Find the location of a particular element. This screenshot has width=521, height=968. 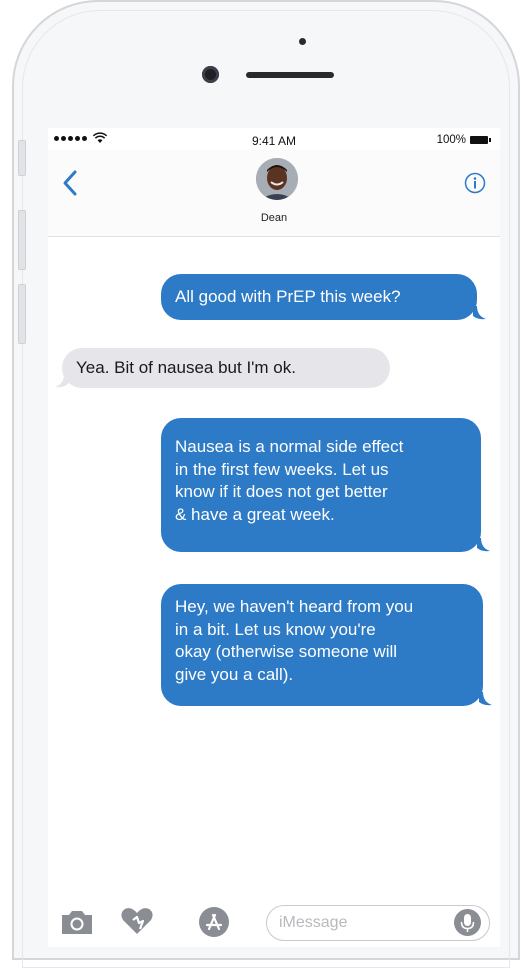

front-camera is located at coordinates (210, 74).